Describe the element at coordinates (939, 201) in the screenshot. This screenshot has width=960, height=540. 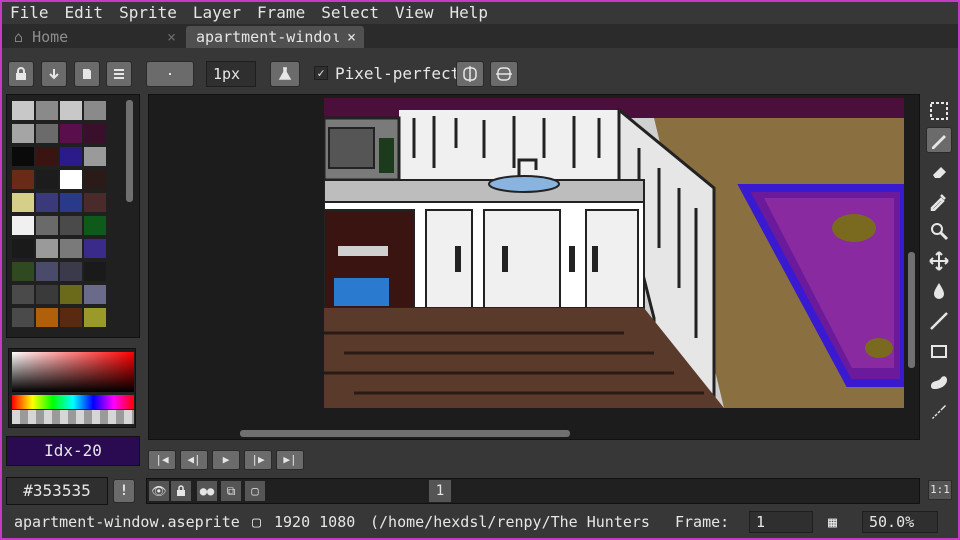
I see `eyedropper-icon` at that location.